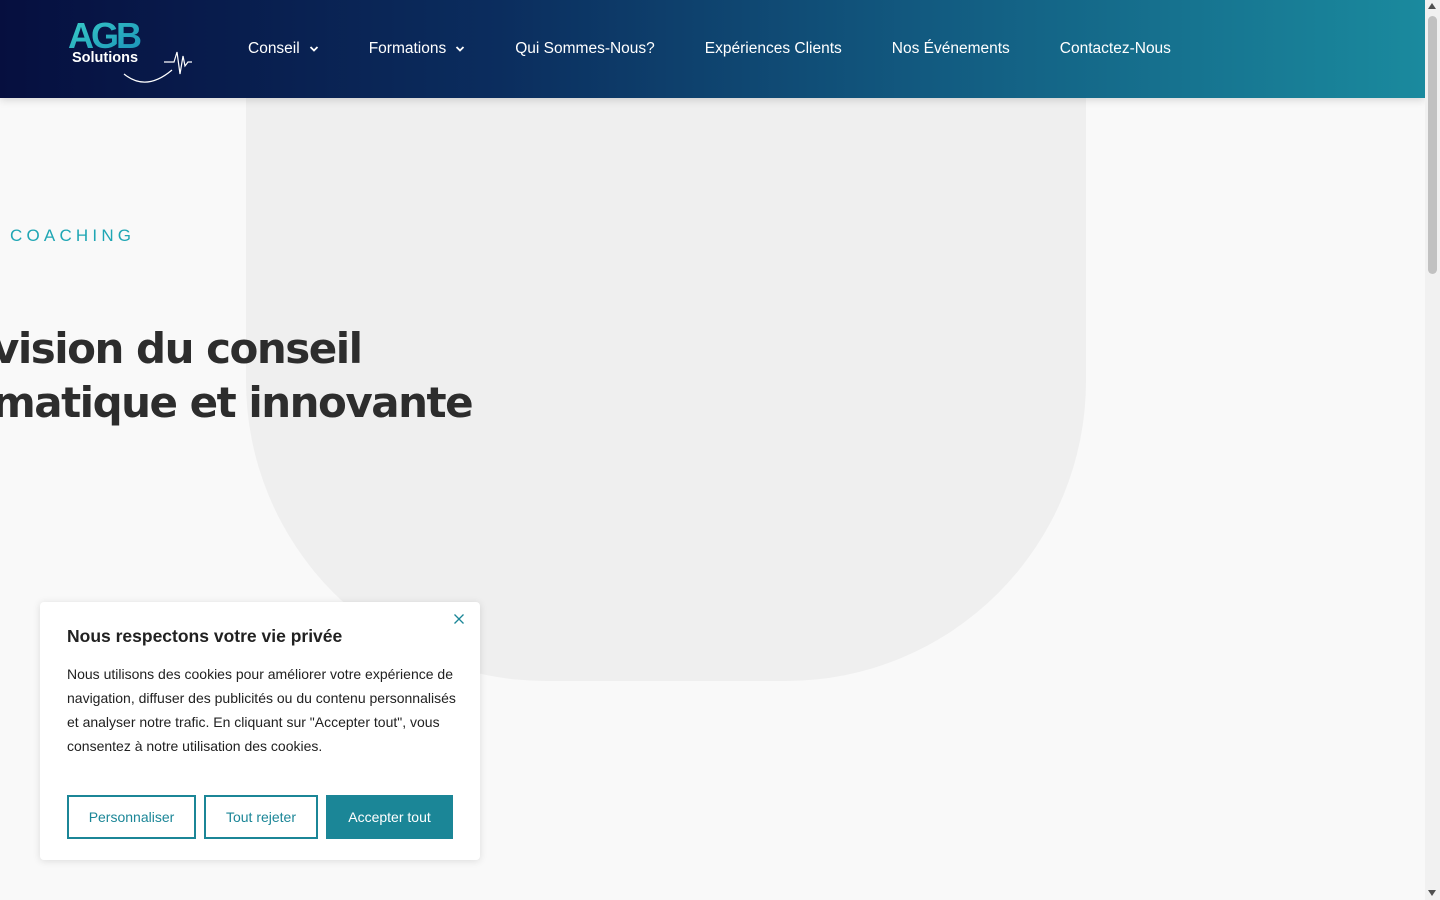  I want to click on scroll-up-arrow-icon, so click(1432, 6).